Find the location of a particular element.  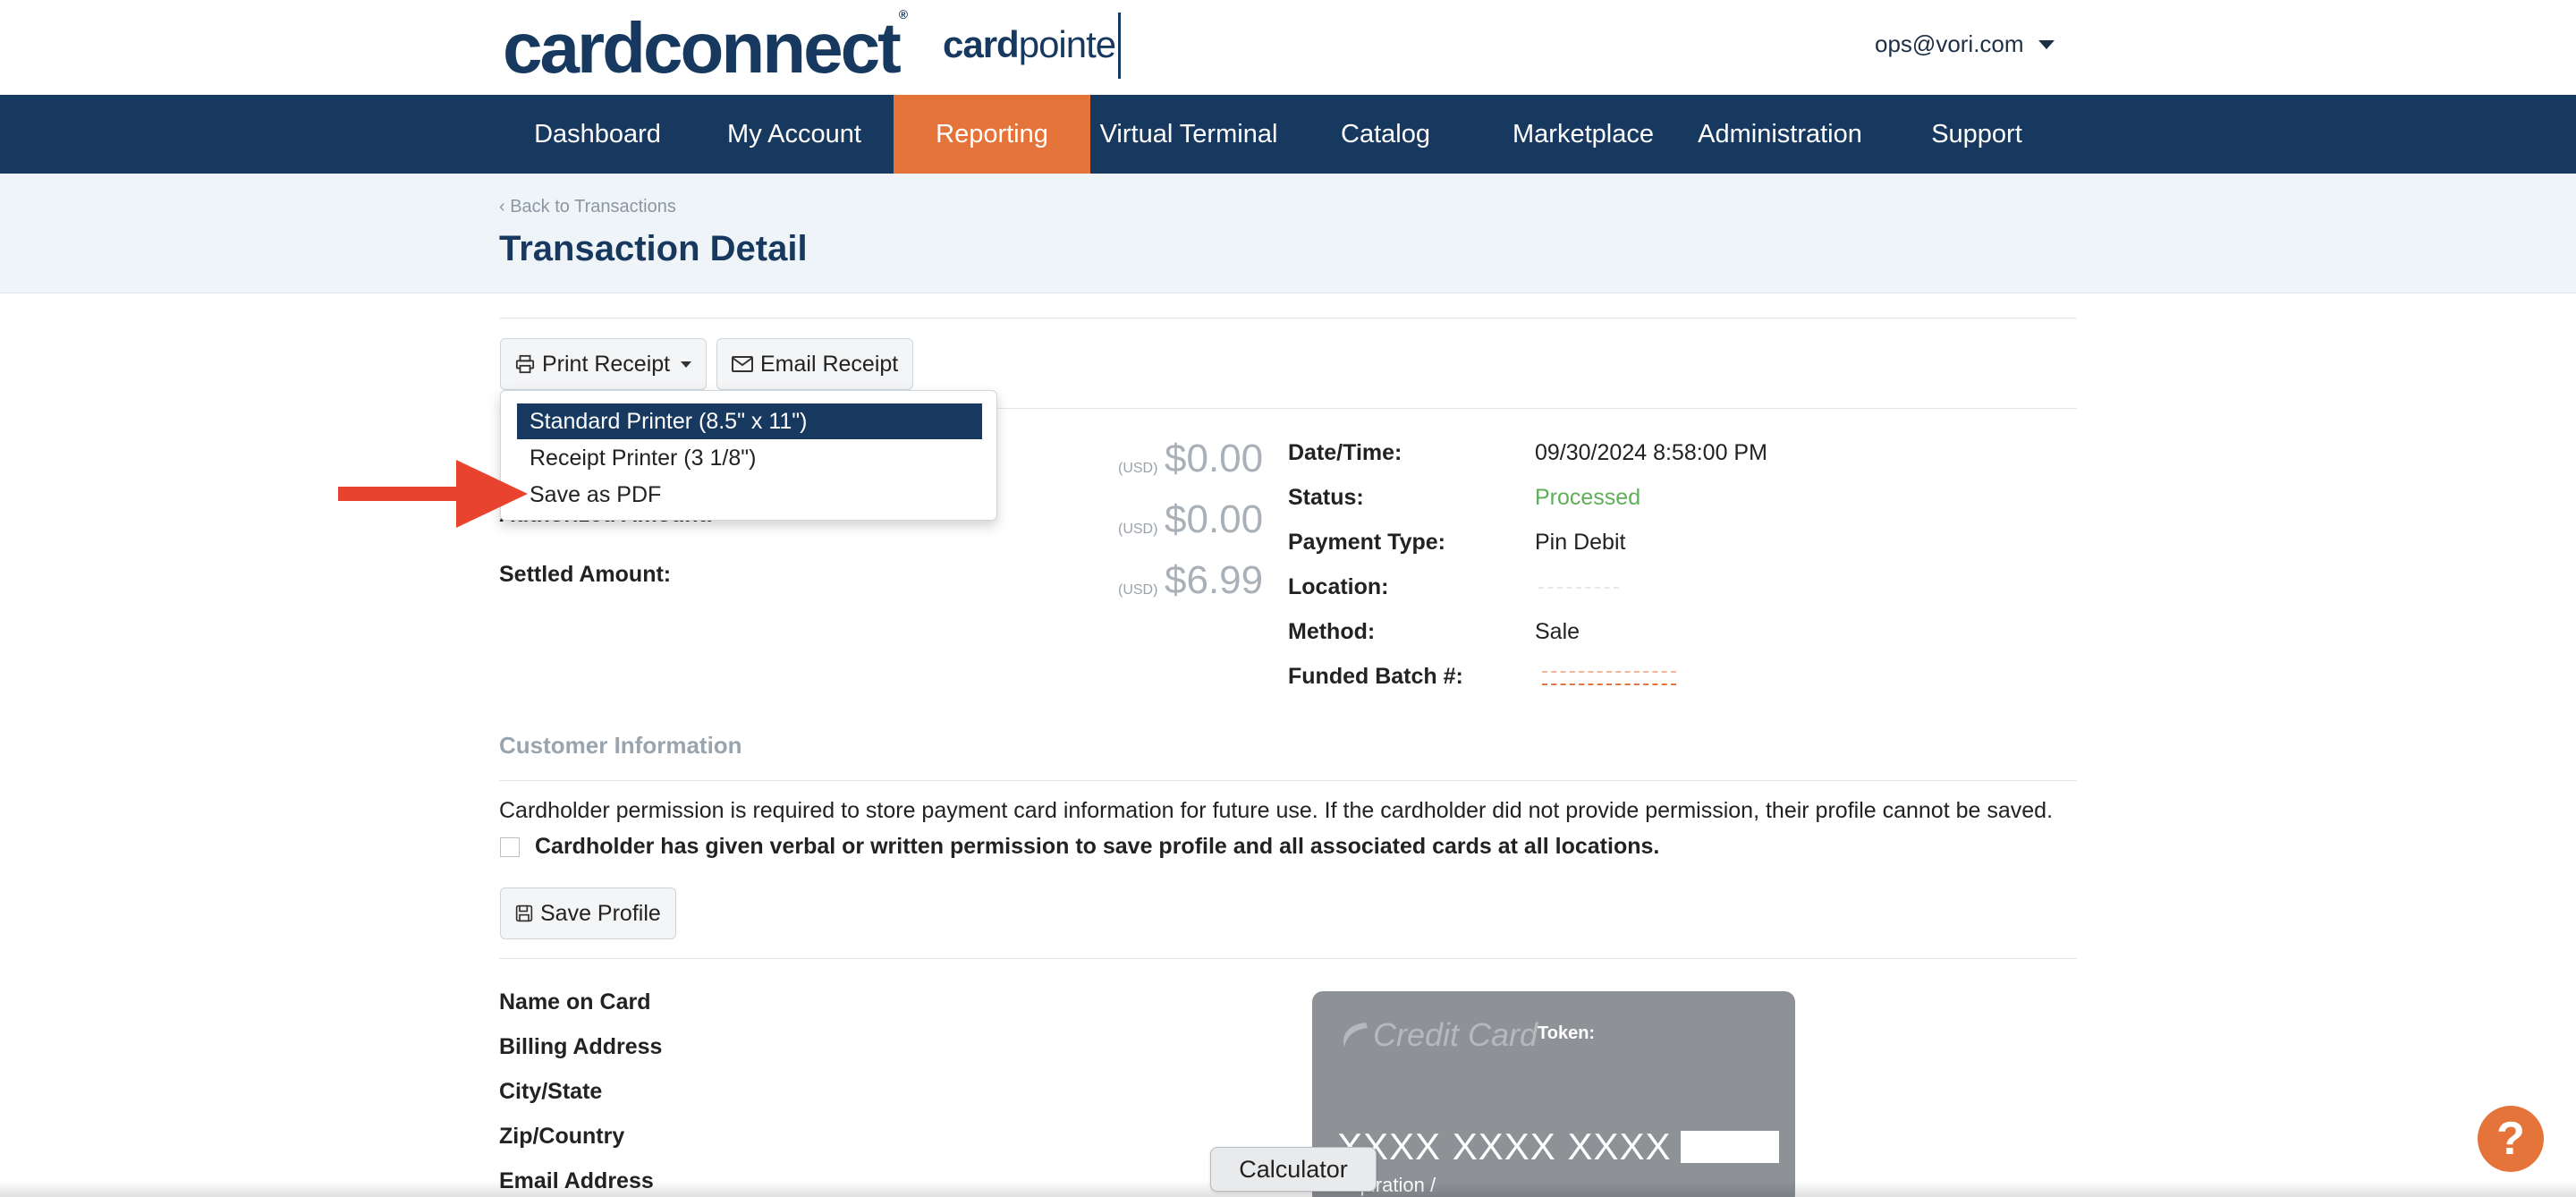

cardconnect-logo: cardconnect® is located at coordinates (705, 48).